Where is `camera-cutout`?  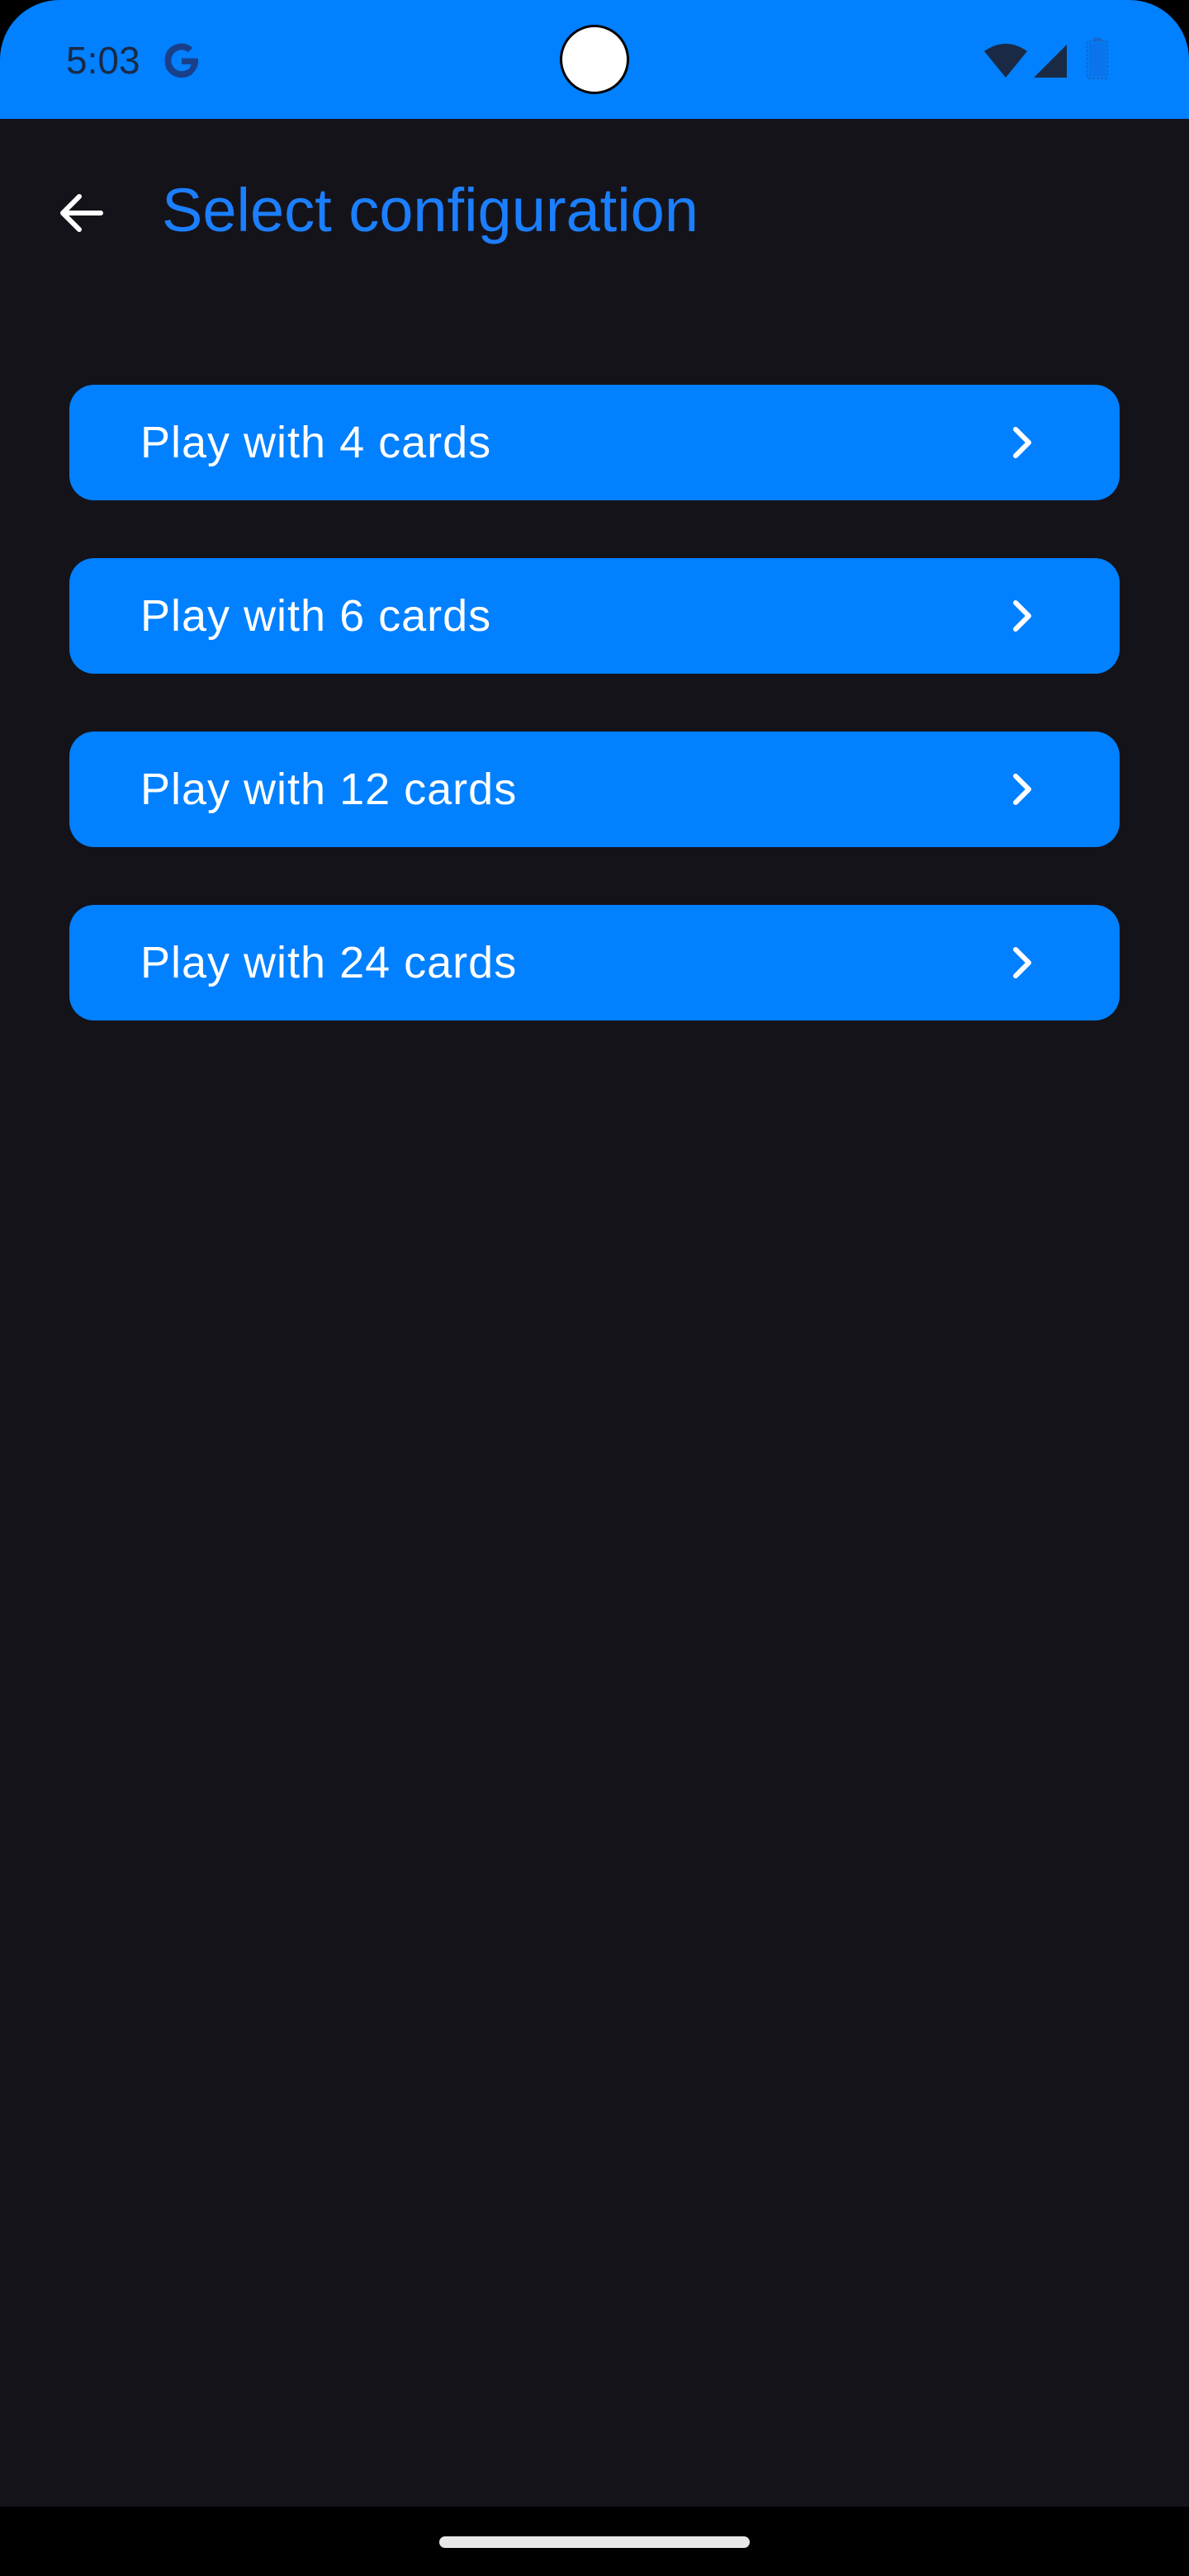
camera-cutout is located at coordinates (594, 59).